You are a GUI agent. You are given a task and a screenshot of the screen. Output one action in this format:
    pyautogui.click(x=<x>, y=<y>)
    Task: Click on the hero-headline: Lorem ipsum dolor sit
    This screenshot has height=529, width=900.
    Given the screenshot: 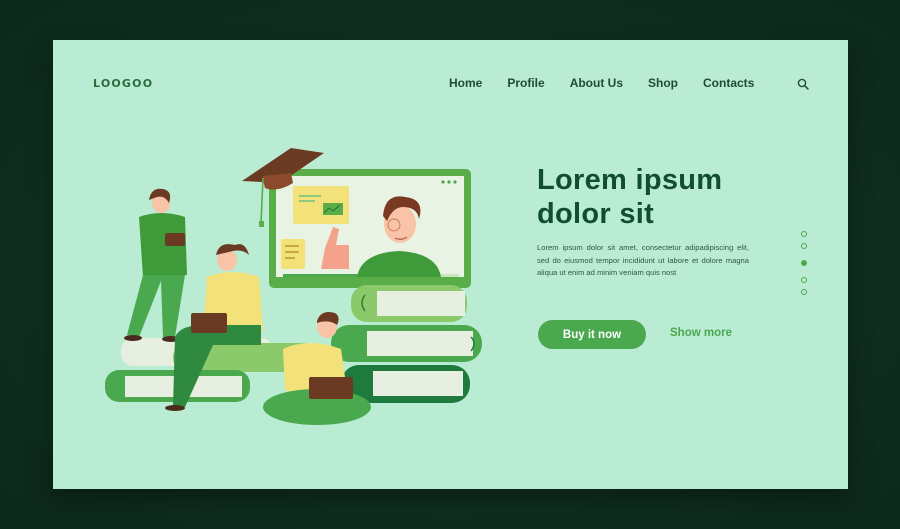 What is the action you would take?
    pyautogui.click(x=657, y=197)
    